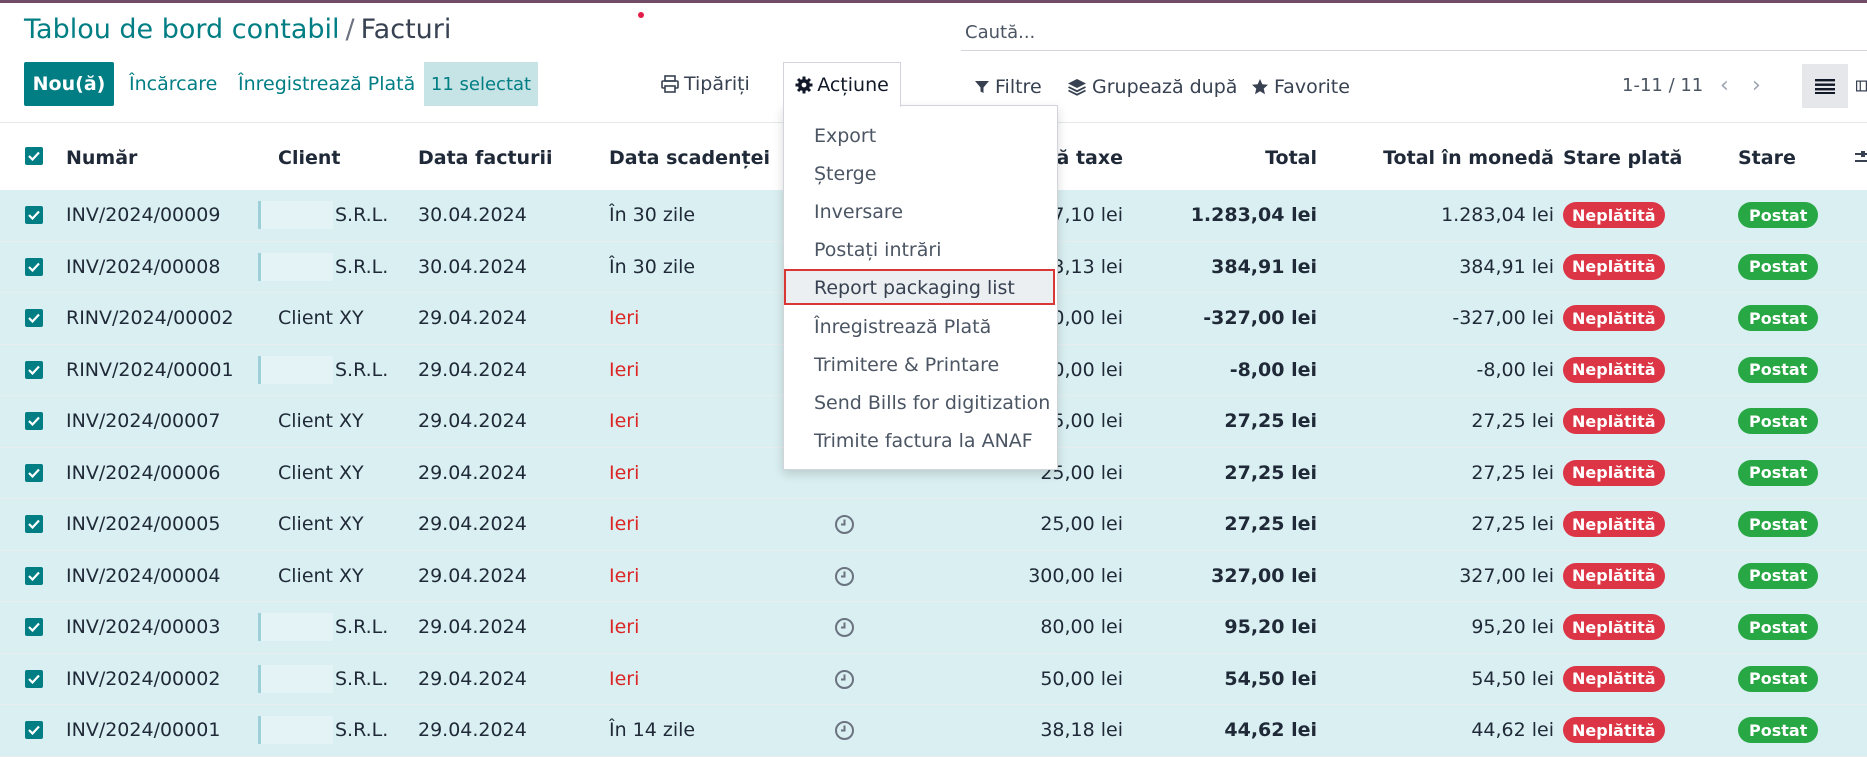 Image resolution: width=1867 pixels, height=757 pixels. I want to click on column-total-currency: Total în monedă, so click(1468, 158).